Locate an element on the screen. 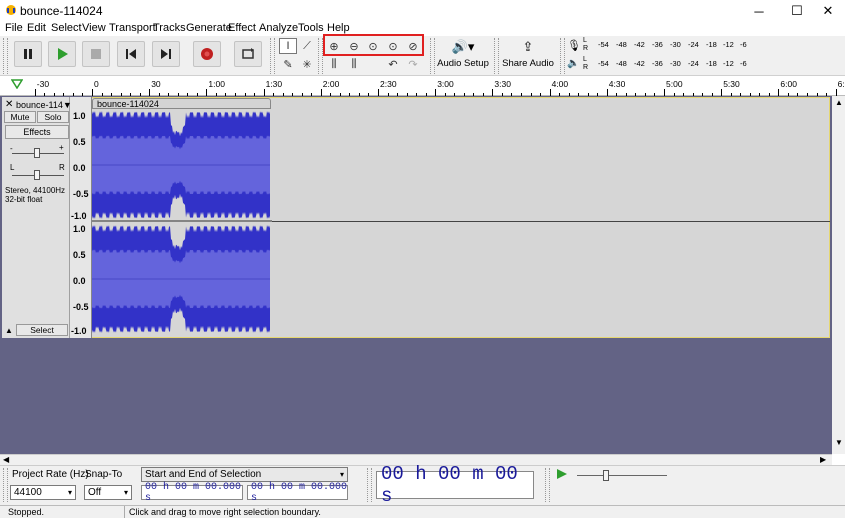 This screenshot has height=518, width=845. maximize-button: ☐ is located at coordinates (797, 11).